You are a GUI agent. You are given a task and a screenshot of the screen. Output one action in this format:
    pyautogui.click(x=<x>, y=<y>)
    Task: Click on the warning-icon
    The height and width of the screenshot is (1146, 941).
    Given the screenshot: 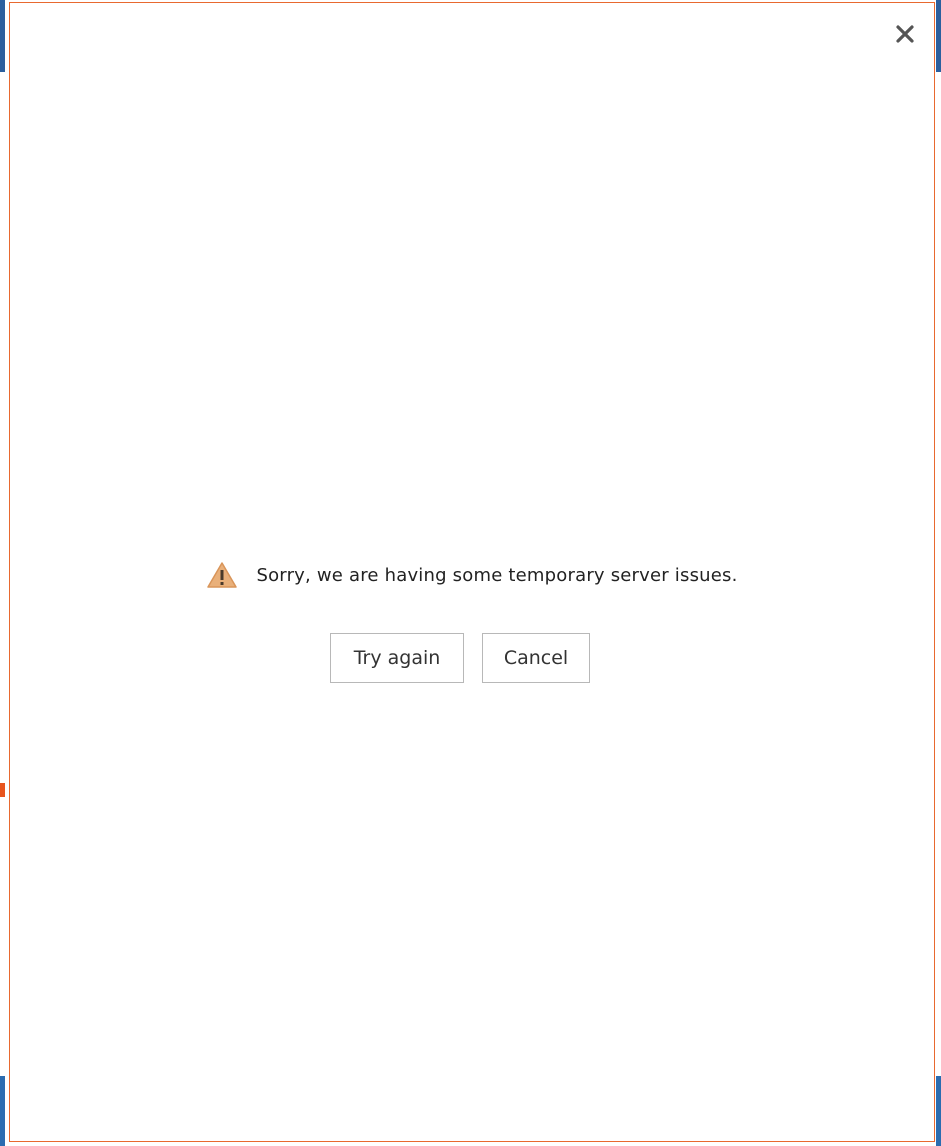 What is the action you would take?
    pyautogui.click(x=222, y=575)
    